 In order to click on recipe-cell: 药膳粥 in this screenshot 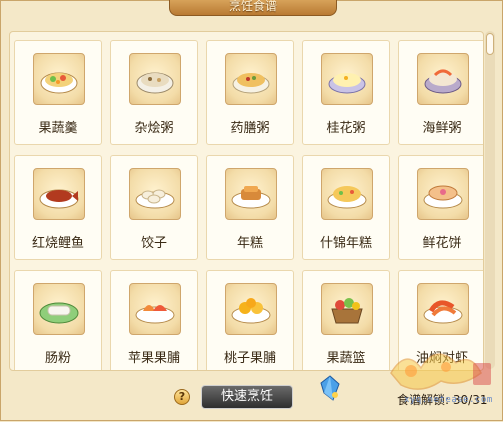, I will do `click(250, 92)`.